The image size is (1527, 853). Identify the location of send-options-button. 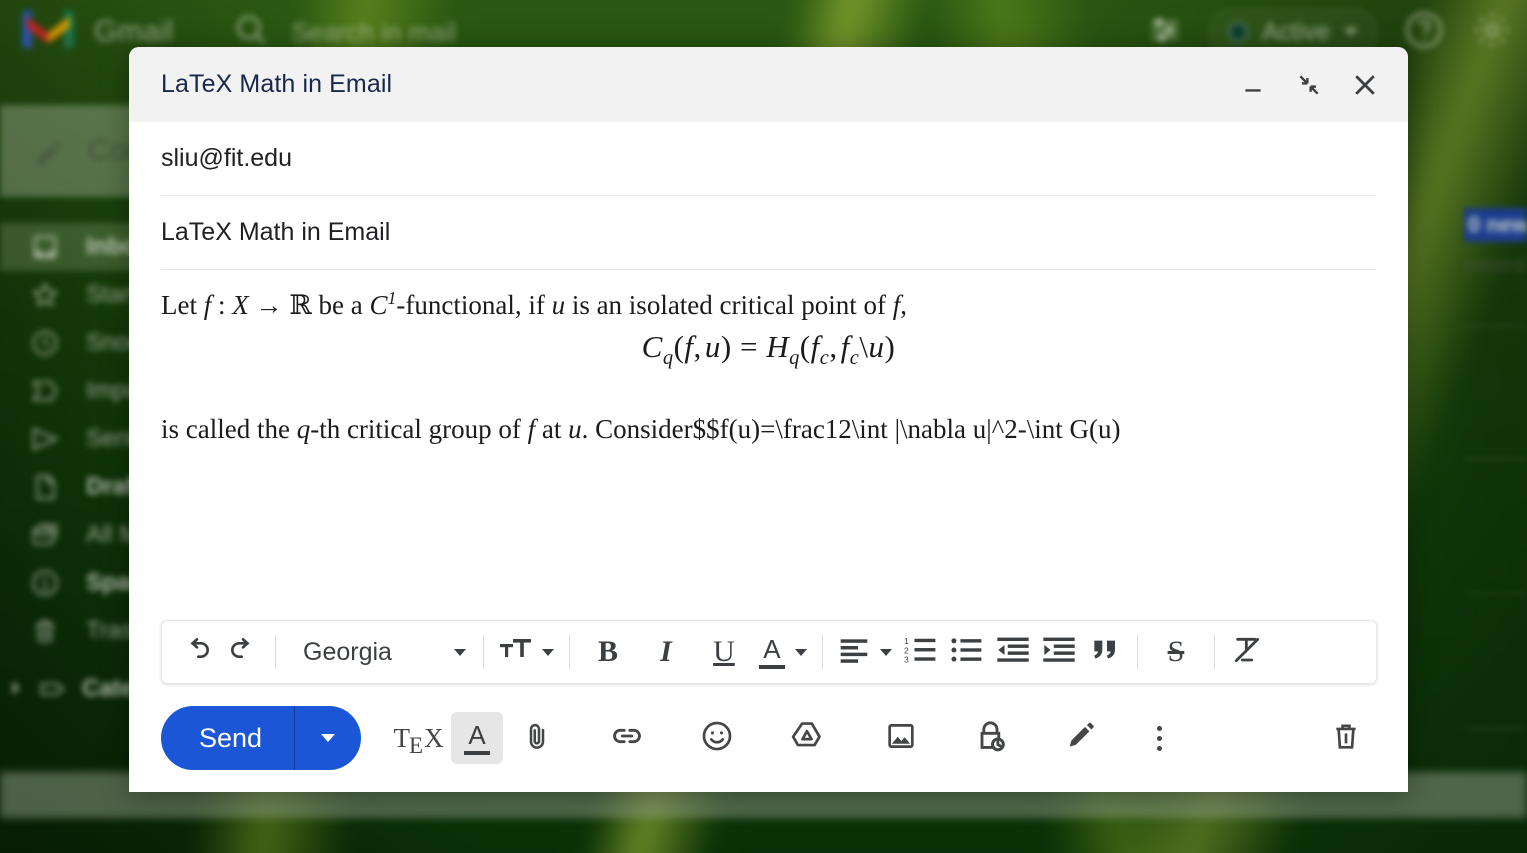
(328, 738).